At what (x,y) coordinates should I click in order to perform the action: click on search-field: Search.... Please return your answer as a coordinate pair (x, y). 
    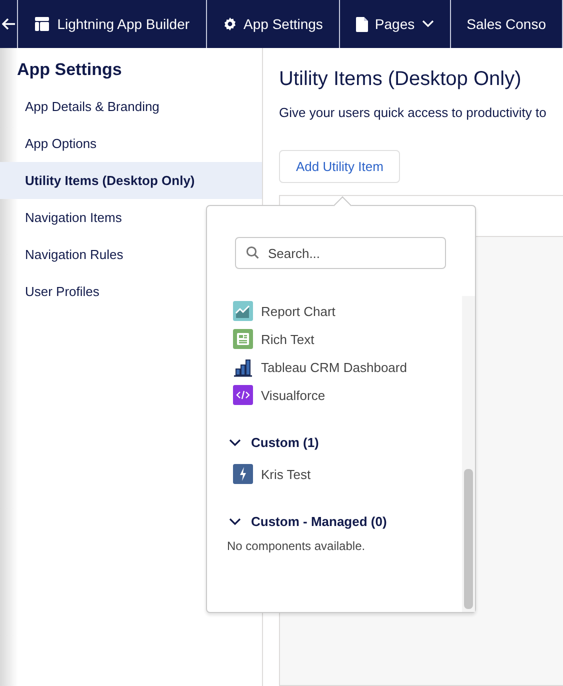
    Looking at the image, I should click on (340, 253).